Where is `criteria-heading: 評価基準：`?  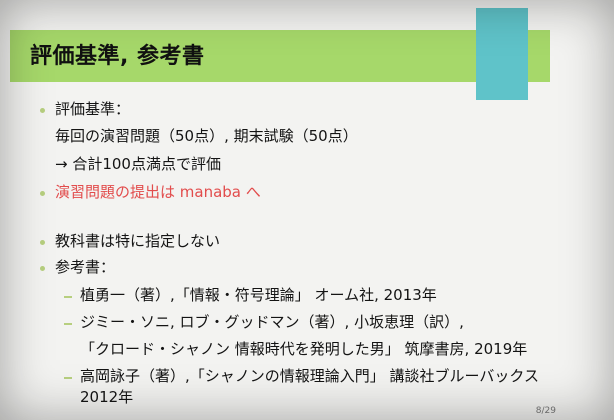 criteria-heading: 評価基準： is located at coordinates (93, 109).